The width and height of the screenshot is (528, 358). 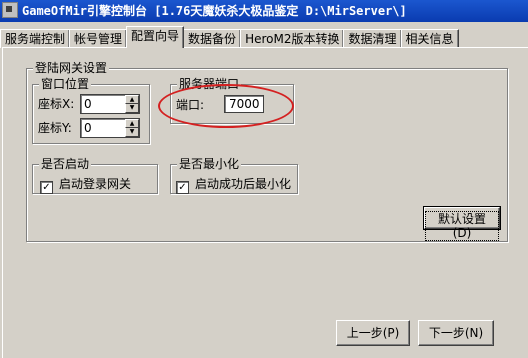 What do you see at coordinates (243, 184) in the screenshot?
I see `minimize-checkbox-label: 启动成功后最小化` at bounding box center [243, 184].